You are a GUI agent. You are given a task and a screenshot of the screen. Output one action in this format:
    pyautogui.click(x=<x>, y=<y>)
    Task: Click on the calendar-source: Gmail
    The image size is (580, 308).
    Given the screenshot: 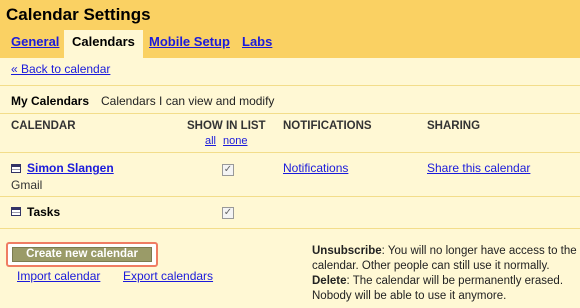 What is the action you would take?
    pyautogui.click(x=27, y=185)
    